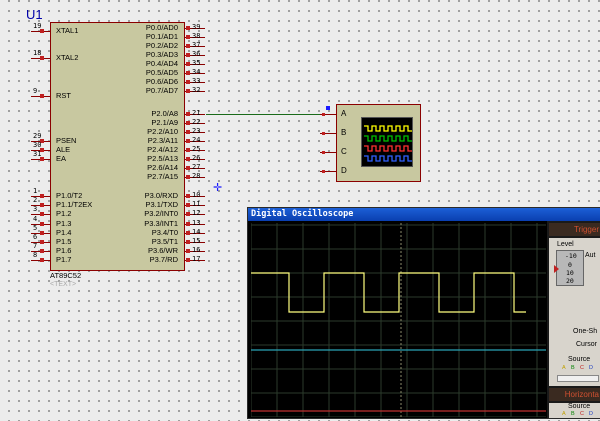 The height and width of the screenshot is (421, 600). Describe the element at coordinates (161, 72) in the screenshot. I see `right-pin-label: P0.5/AD5` at that location.